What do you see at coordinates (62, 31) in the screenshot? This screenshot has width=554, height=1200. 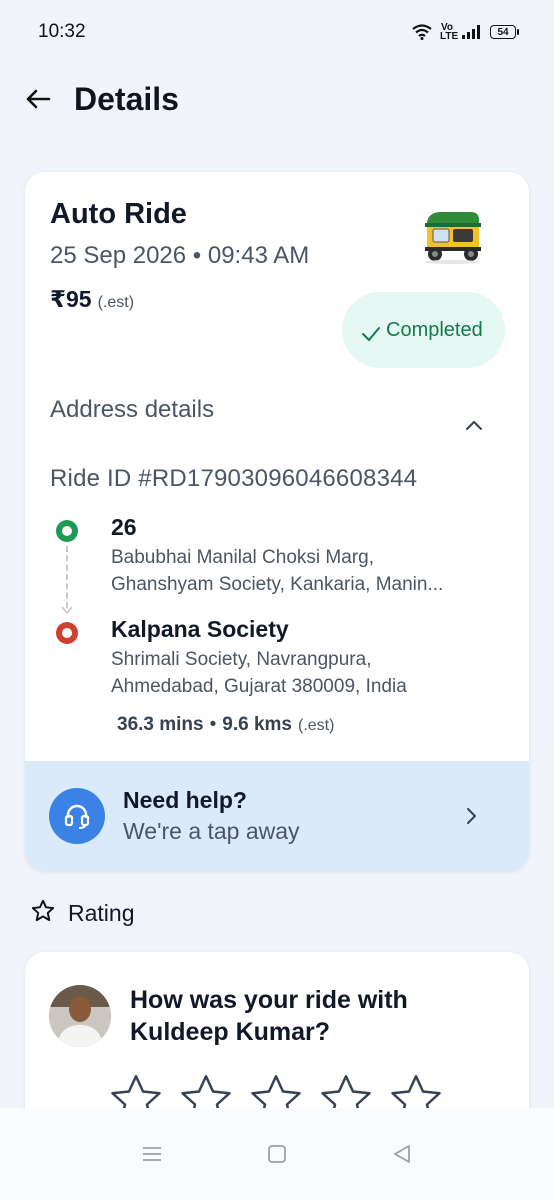 I see `status-time: 10:32` at bounding box center [62, 31].